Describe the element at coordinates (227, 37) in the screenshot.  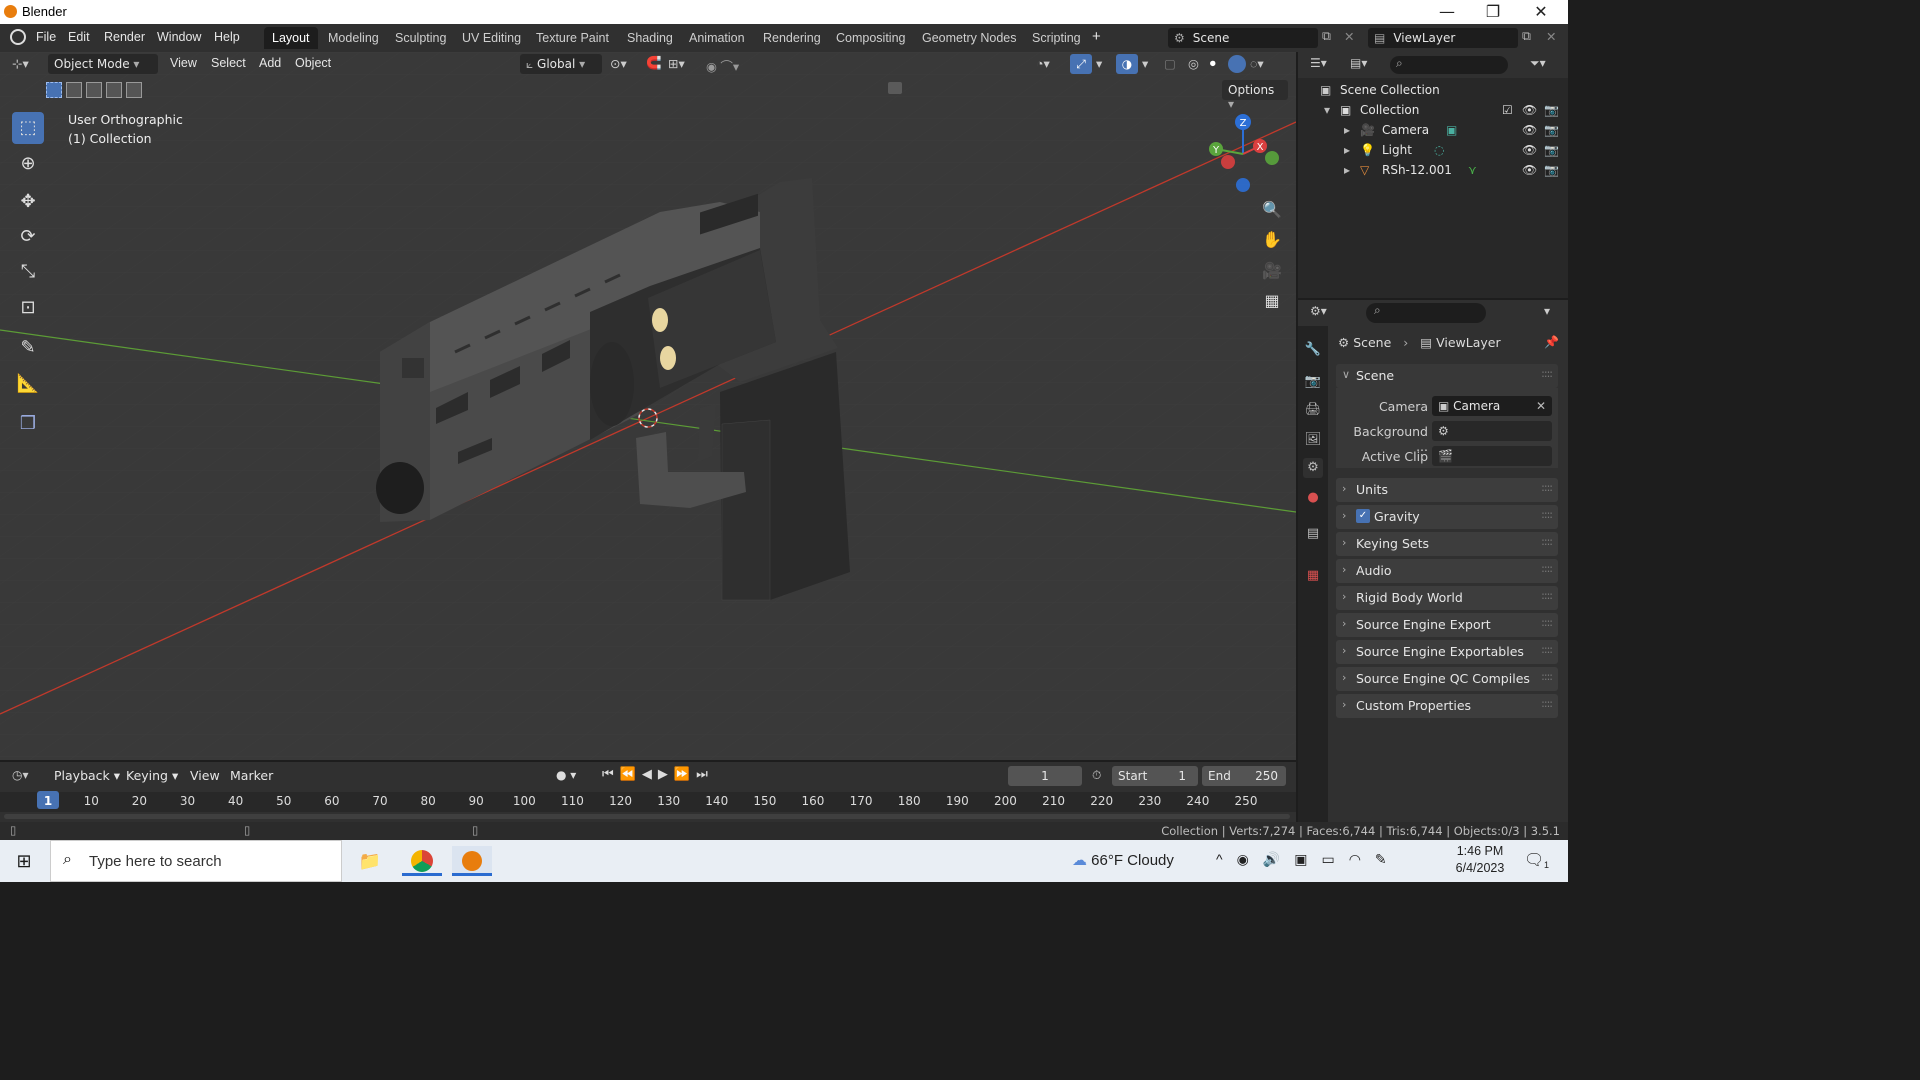
I see `menu-help: Help` at that location.